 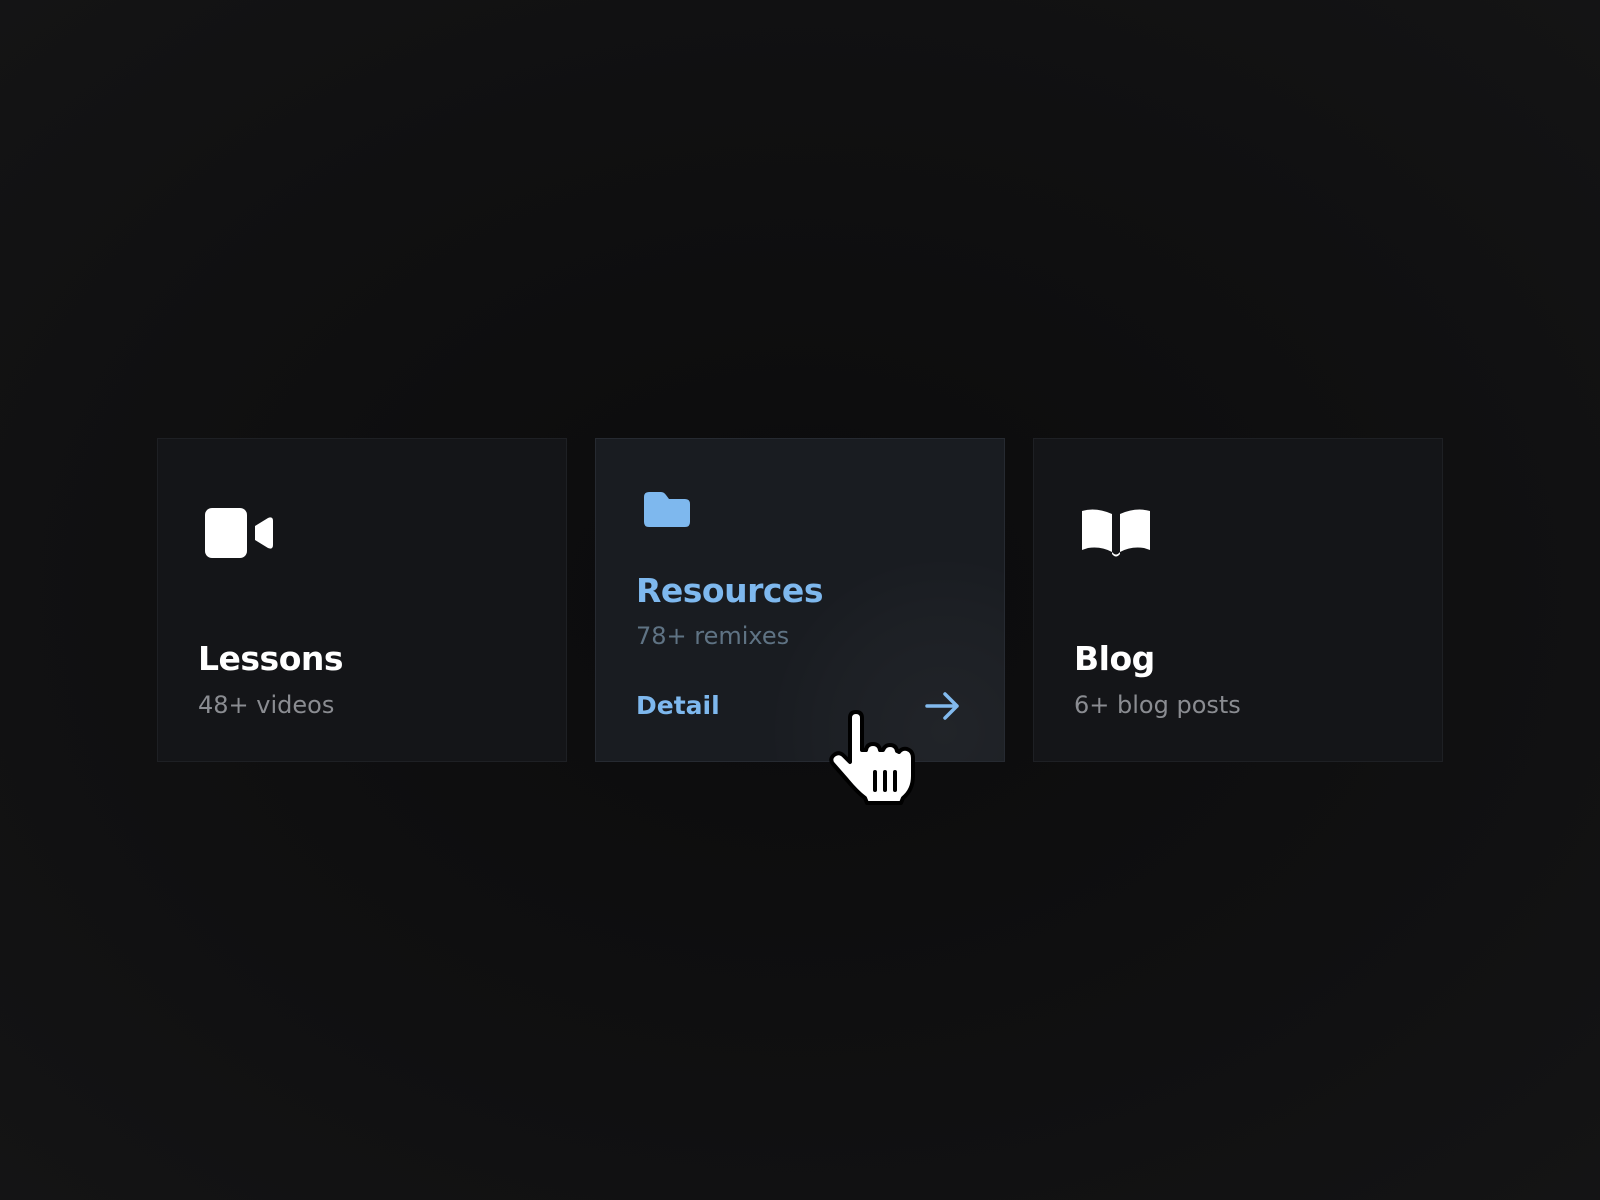 I want to click on card-title: Resources, so click(x=729, y=590).